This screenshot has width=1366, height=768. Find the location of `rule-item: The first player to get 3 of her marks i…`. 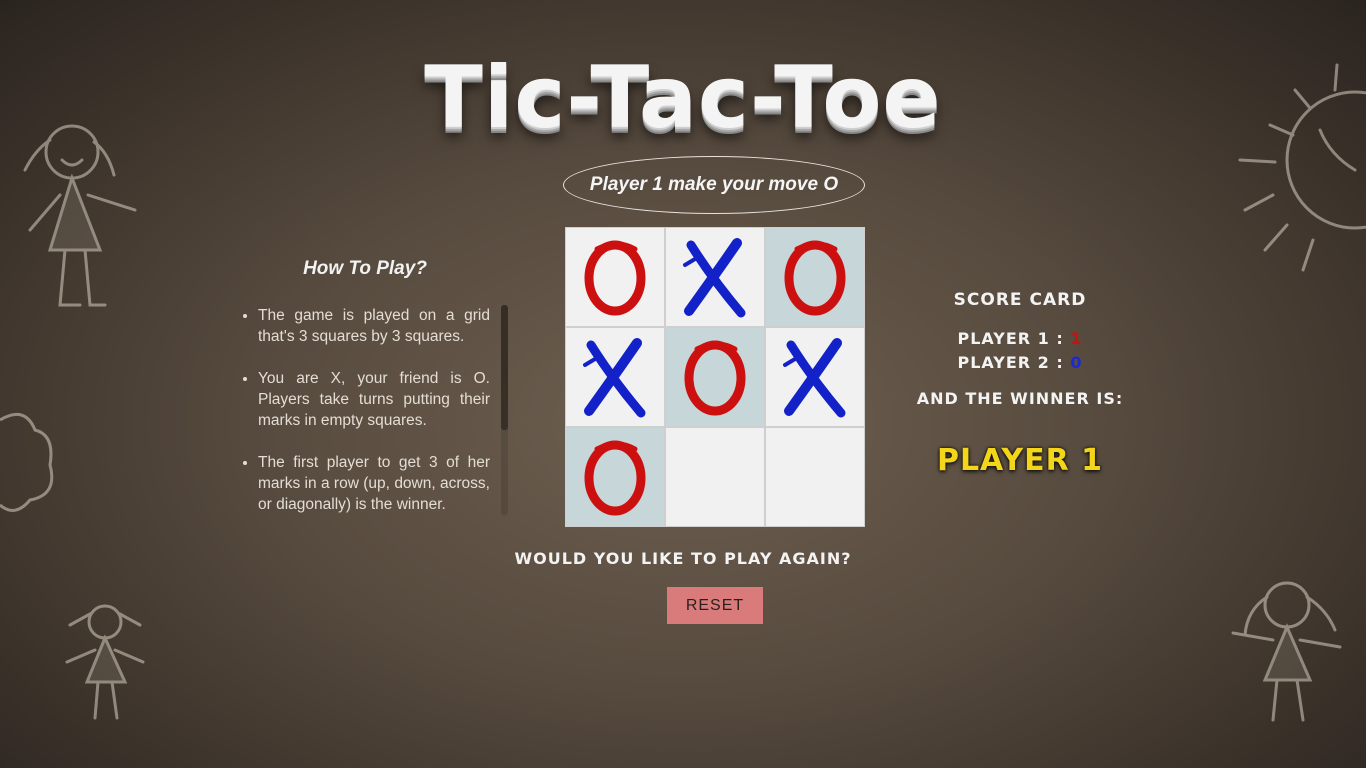

rule-item: The first player to get 3 of her marks i… is located at coordinates (374, 483).